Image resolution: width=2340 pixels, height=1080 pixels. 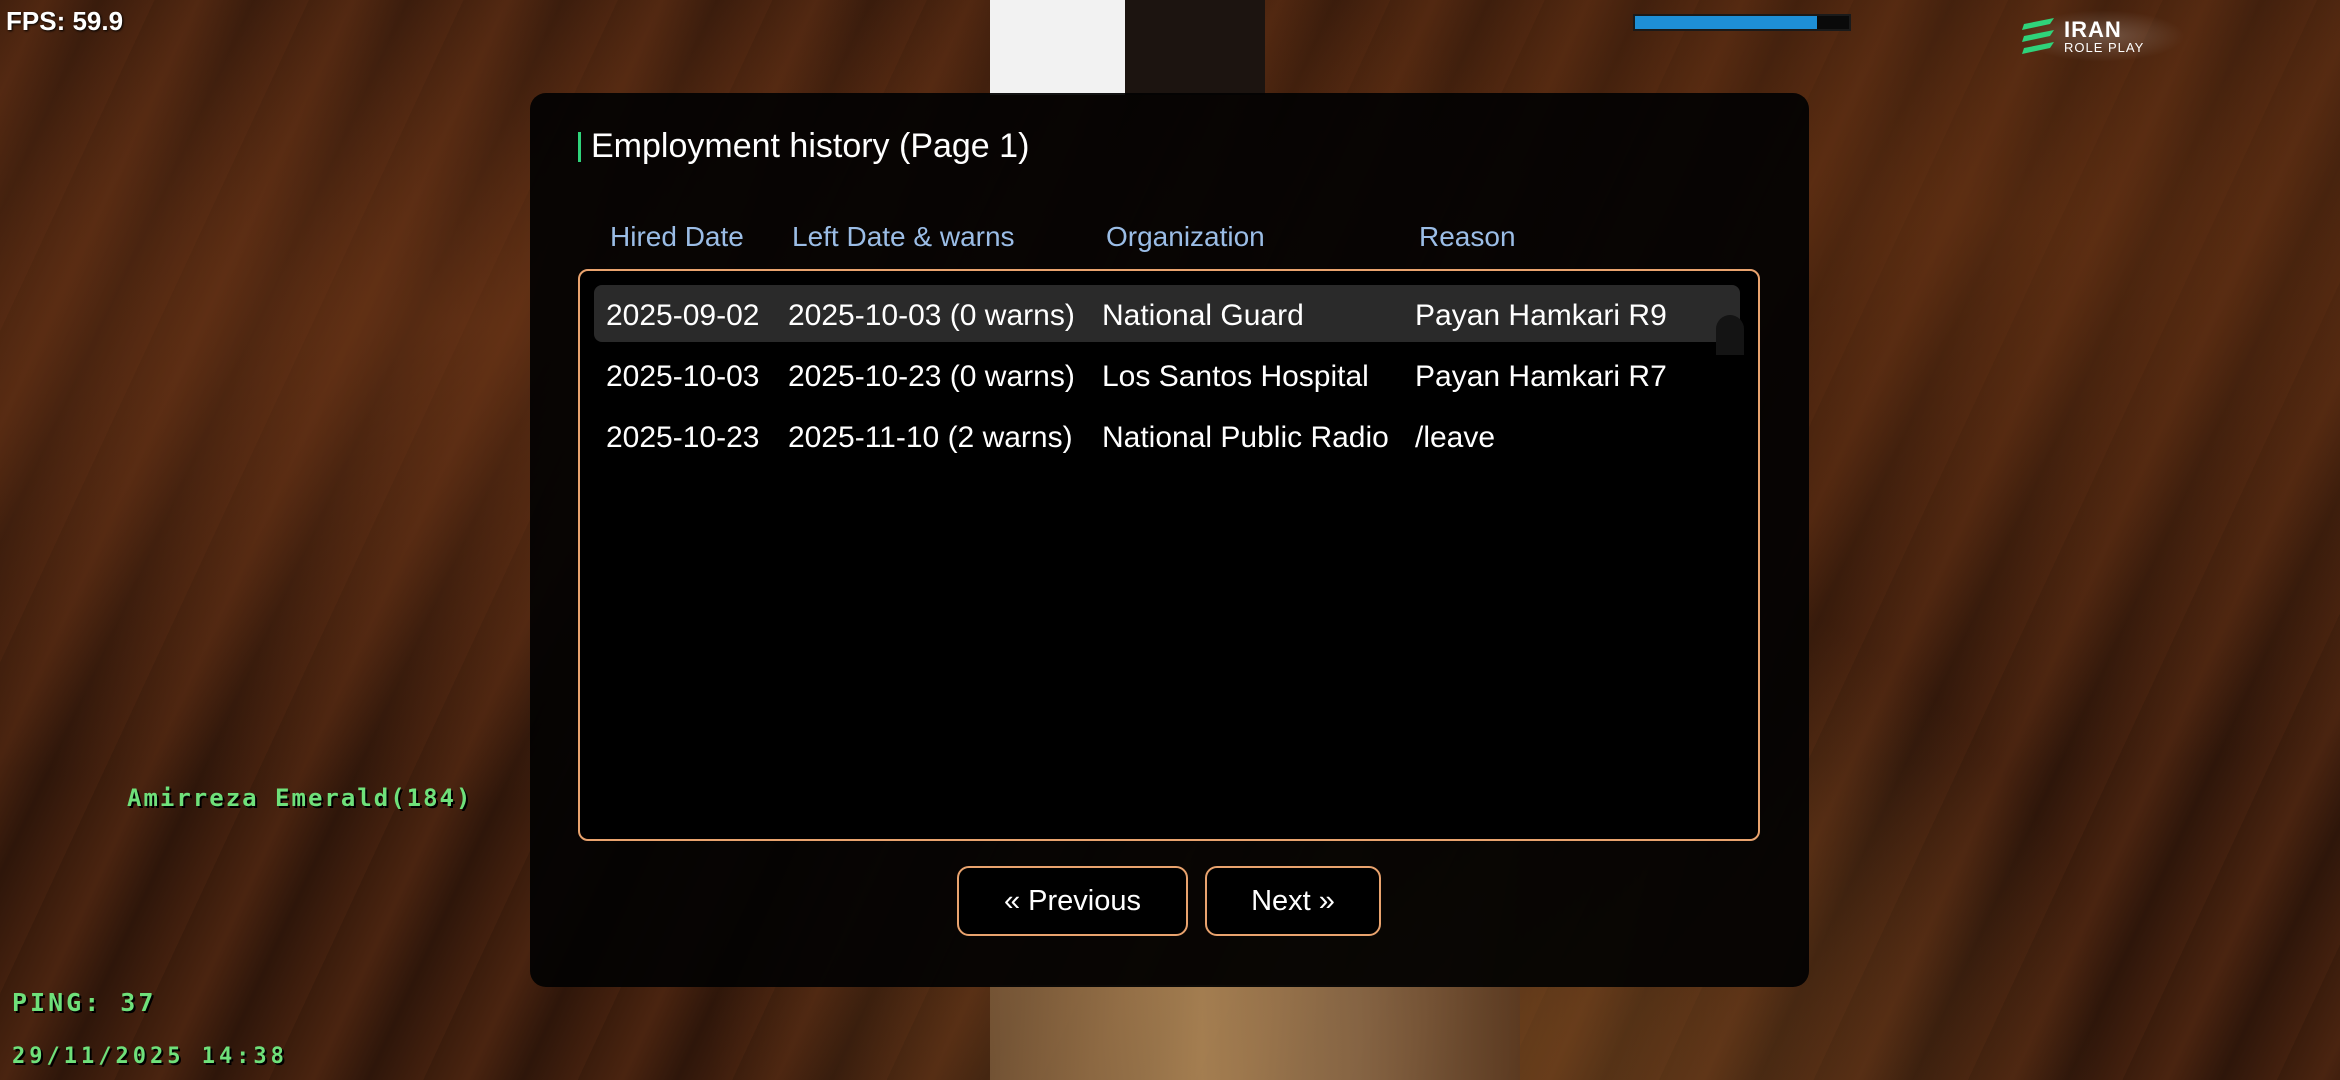 What do you see at coordinates (1057, 47) in the screenshot?
I see `scene-background-light` at bounding box center [1057, 47].